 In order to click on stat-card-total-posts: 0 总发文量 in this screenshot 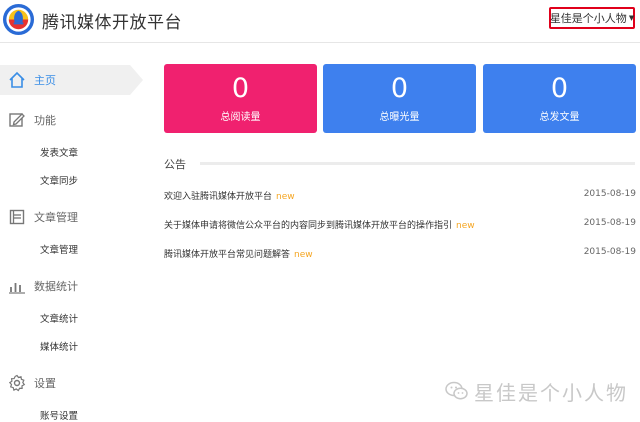, I will do `click(559, 98)`.